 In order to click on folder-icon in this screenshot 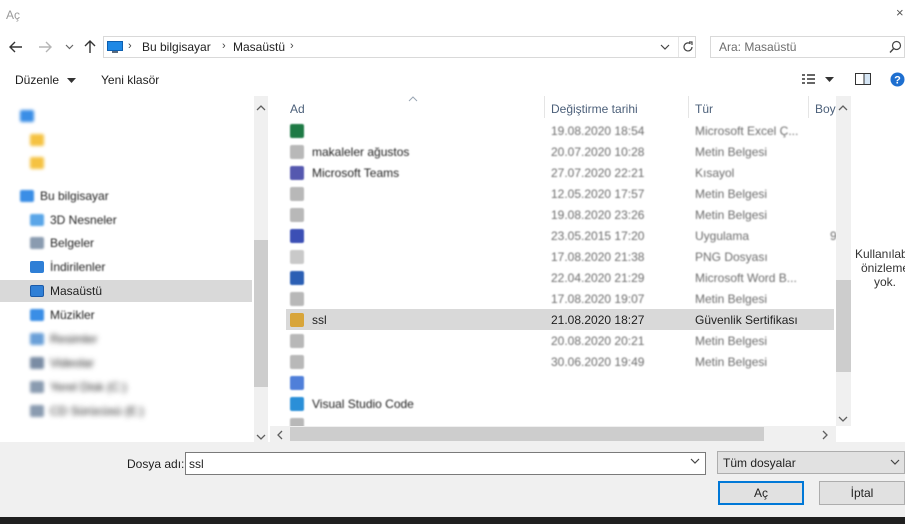, I will do `click(37, 140)`.